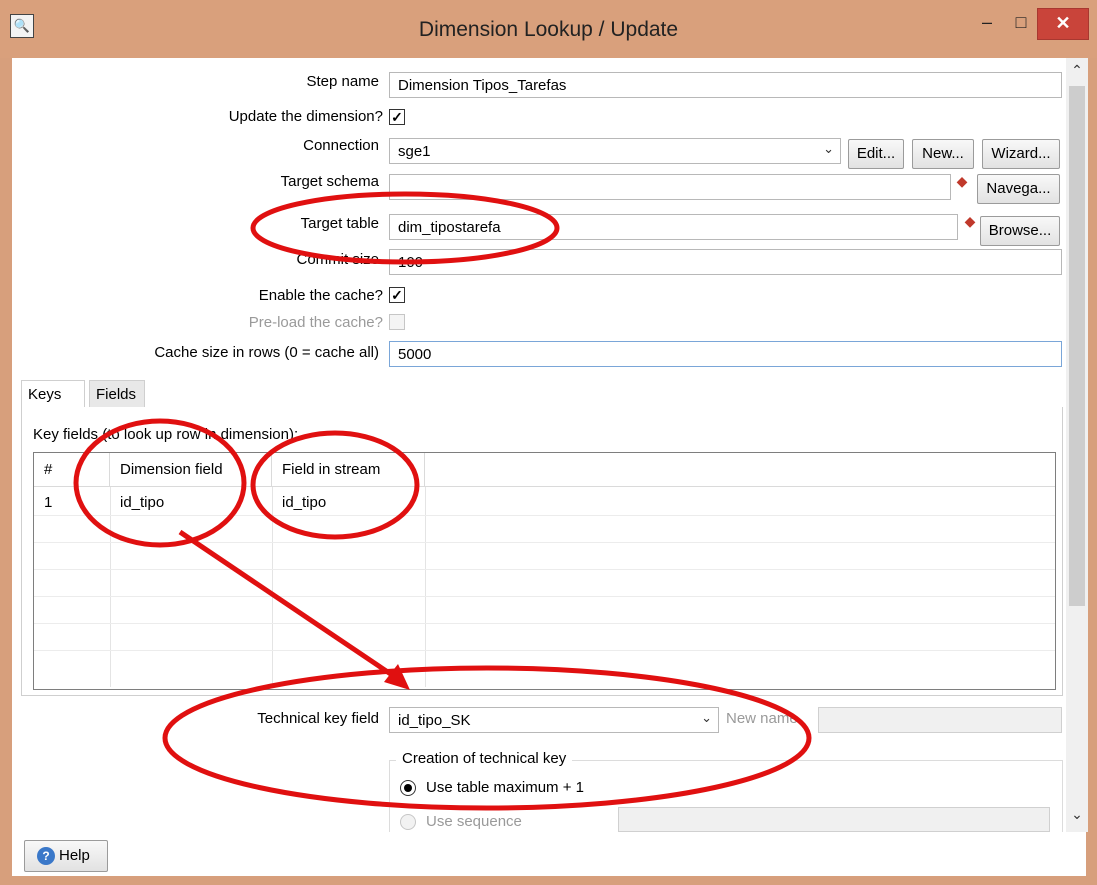  I want to click on tab-fields: Fields, so click(117, 394).